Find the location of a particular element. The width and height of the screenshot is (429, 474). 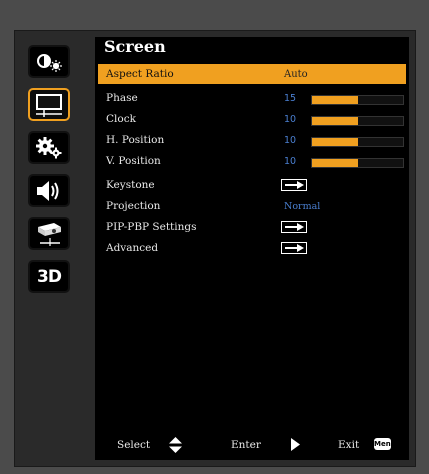

v-position-value: 10 is located at coordinates (290, 161).